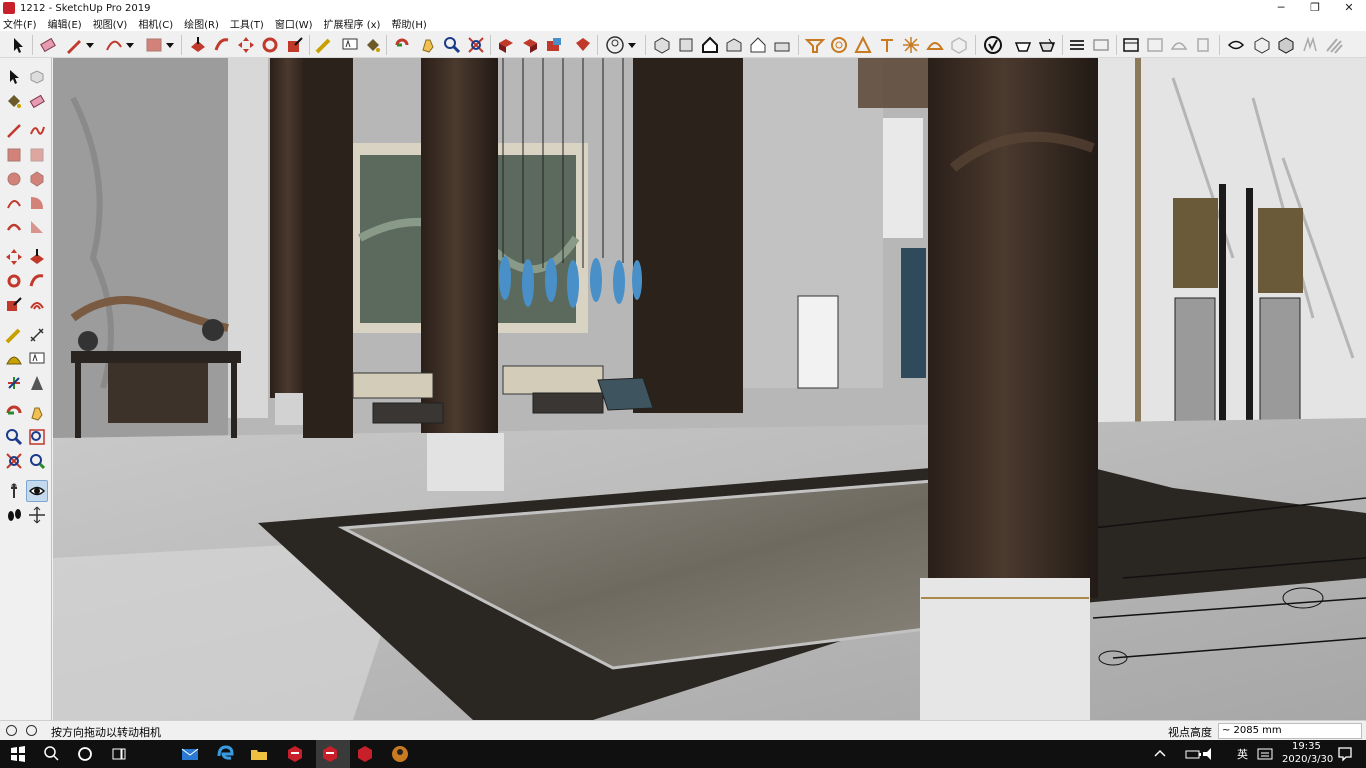 Image resolution: width=1366 pixels, height=768 pixels. Describe the element at coordinates (1203, 45) in the screenshot. I see `hidden-line-icon` at that location.